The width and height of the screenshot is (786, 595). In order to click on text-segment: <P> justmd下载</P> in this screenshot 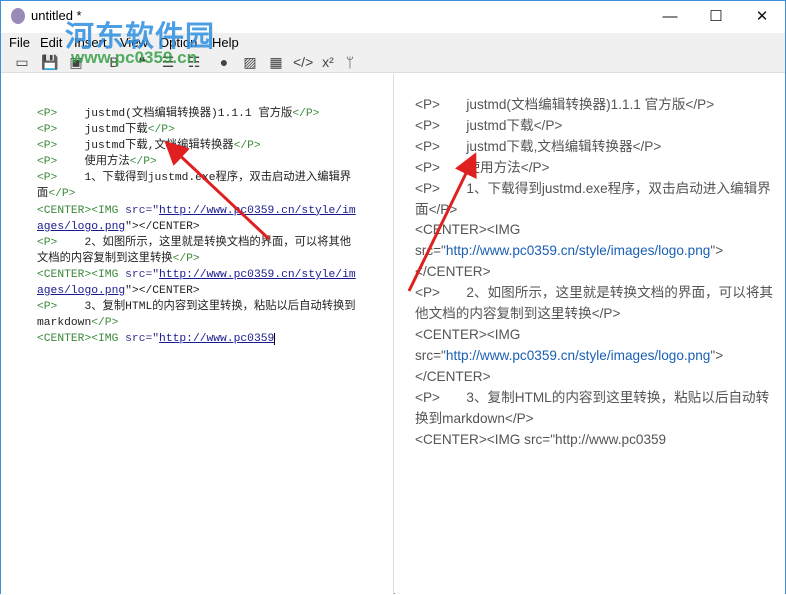, I will do `click(489, 125)`.